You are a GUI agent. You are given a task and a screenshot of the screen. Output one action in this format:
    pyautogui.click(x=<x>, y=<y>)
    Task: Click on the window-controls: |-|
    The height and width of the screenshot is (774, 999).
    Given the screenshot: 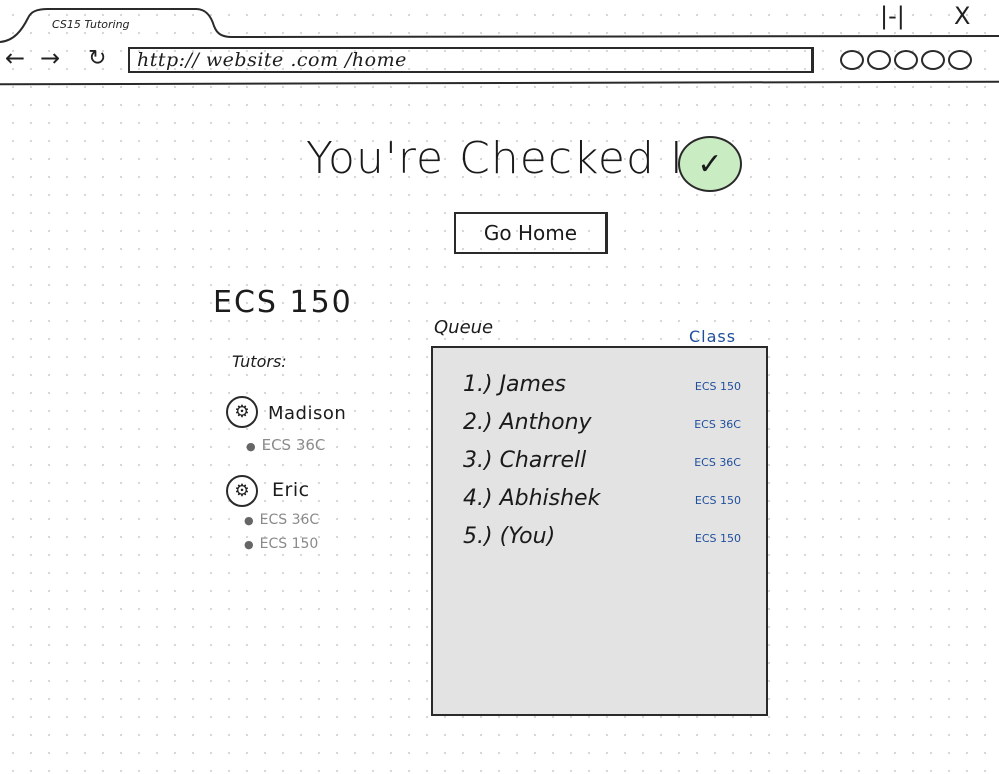 What is the action you would take?
    pyautogui.click(x=892, y=16)
    